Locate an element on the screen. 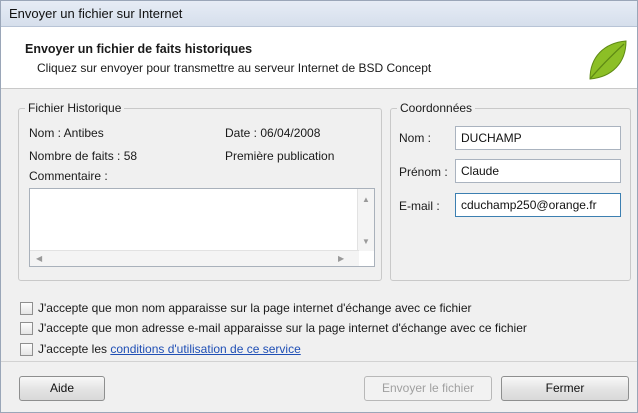 The height and width of the screenshot is (413, 638). scroll-left-icon: ◀ is located at coordinates (39, 259).